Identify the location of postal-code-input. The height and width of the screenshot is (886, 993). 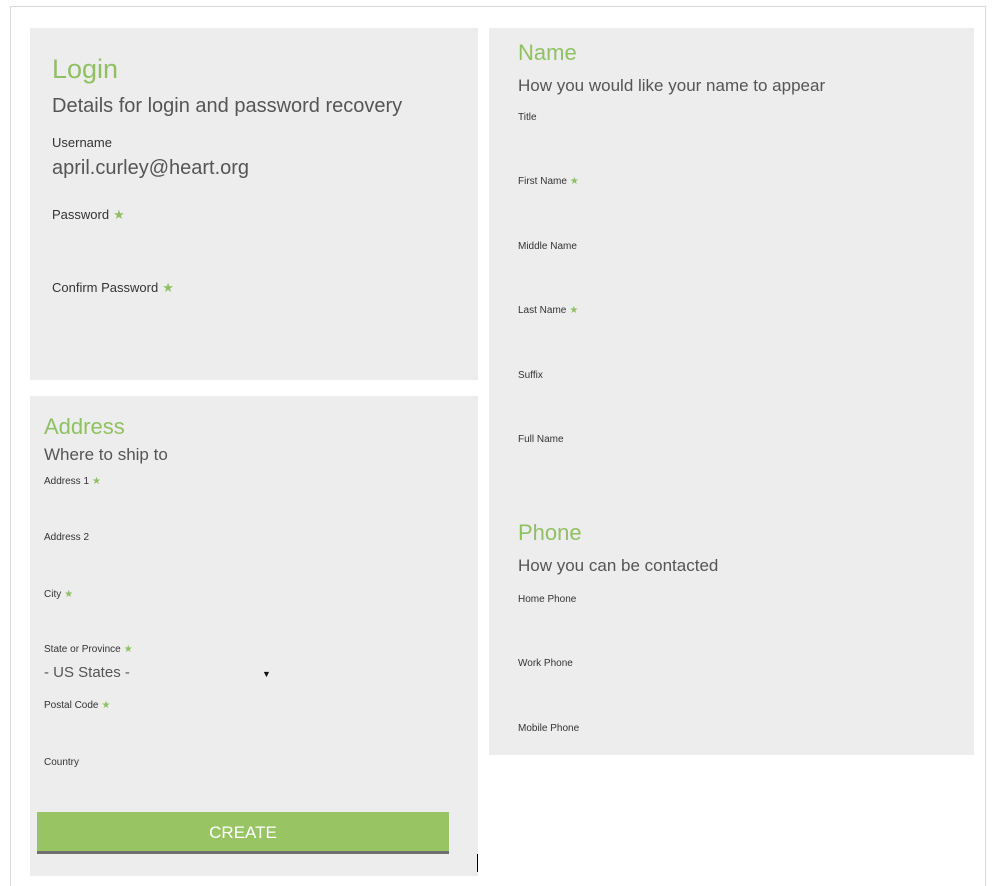
(244, 730).